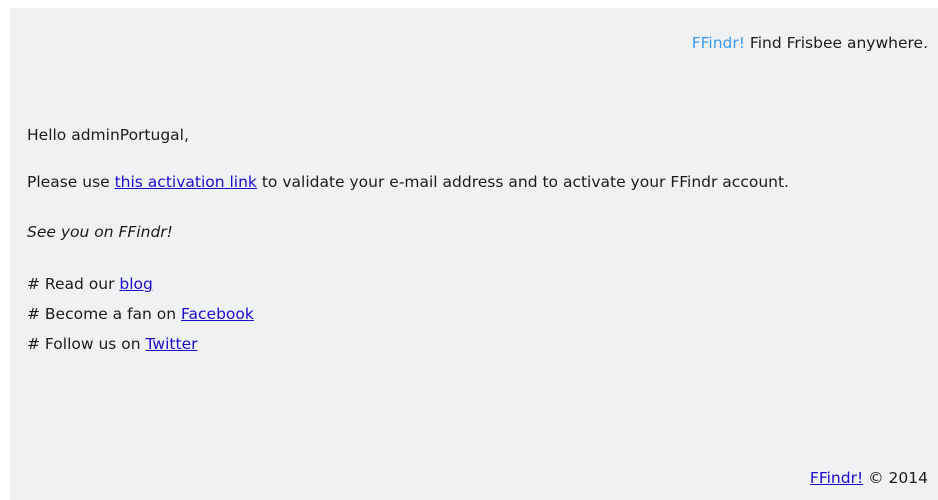 The width and height of the screenshot is (938, 500). Describe the element at coordinates (836, 478) in the screenshot. I see `footer-brand-link: FFindr!` at that location.